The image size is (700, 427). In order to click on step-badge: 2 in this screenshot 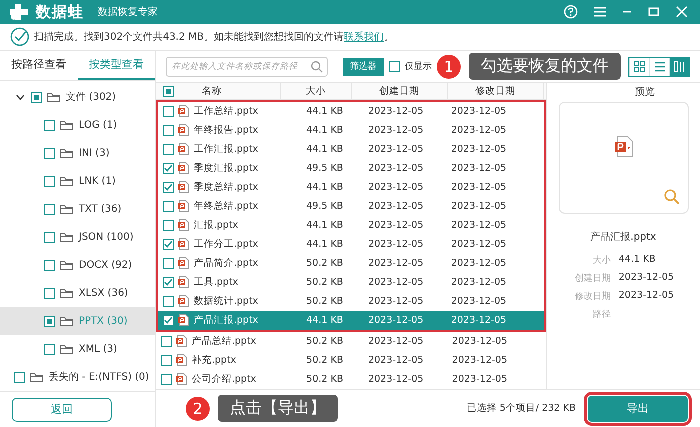, I will do `click(198, 408)`.